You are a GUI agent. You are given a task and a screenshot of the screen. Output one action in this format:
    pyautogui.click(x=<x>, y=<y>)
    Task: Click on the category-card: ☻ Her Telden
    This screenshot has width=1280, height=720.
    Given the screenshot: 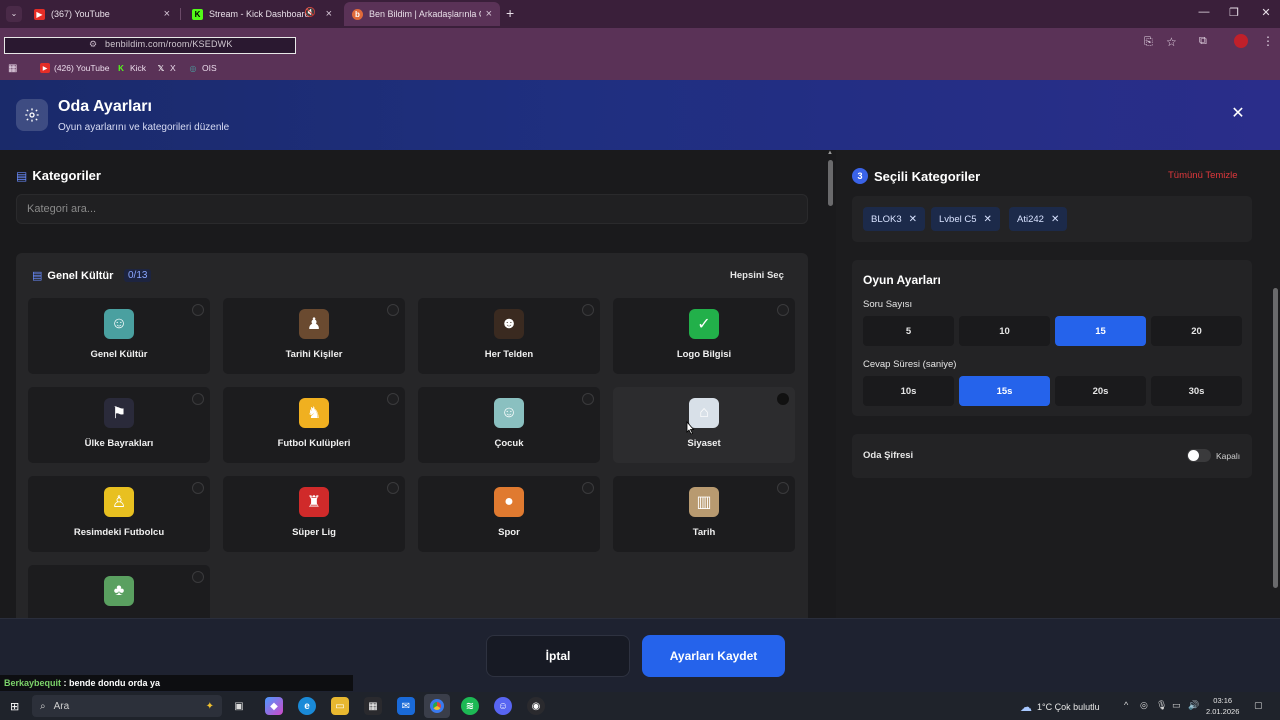 What is the action you would take?
    pyautogui.click(x=509, y=336)
    